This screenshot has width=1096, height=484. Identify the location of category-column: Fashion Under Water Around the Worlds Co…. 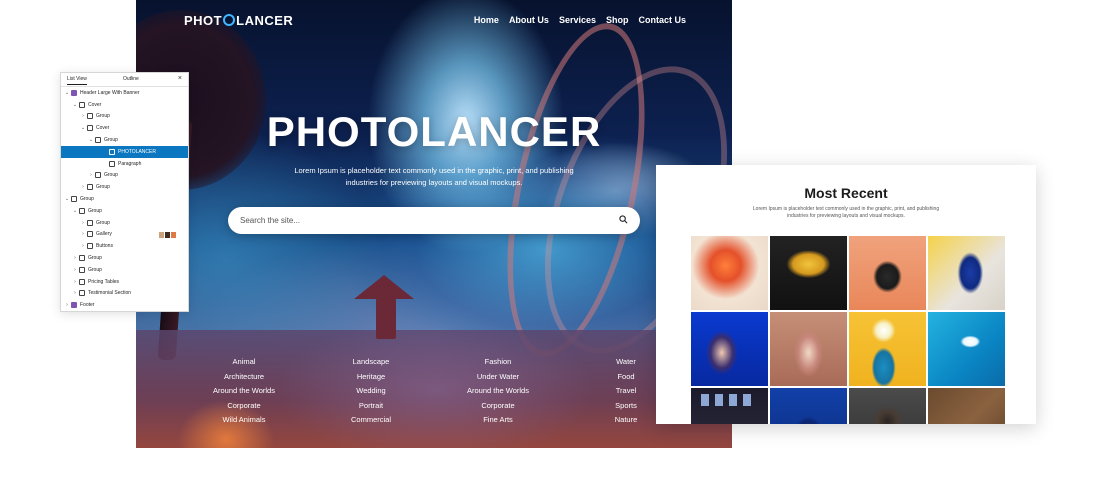
(498, 391).